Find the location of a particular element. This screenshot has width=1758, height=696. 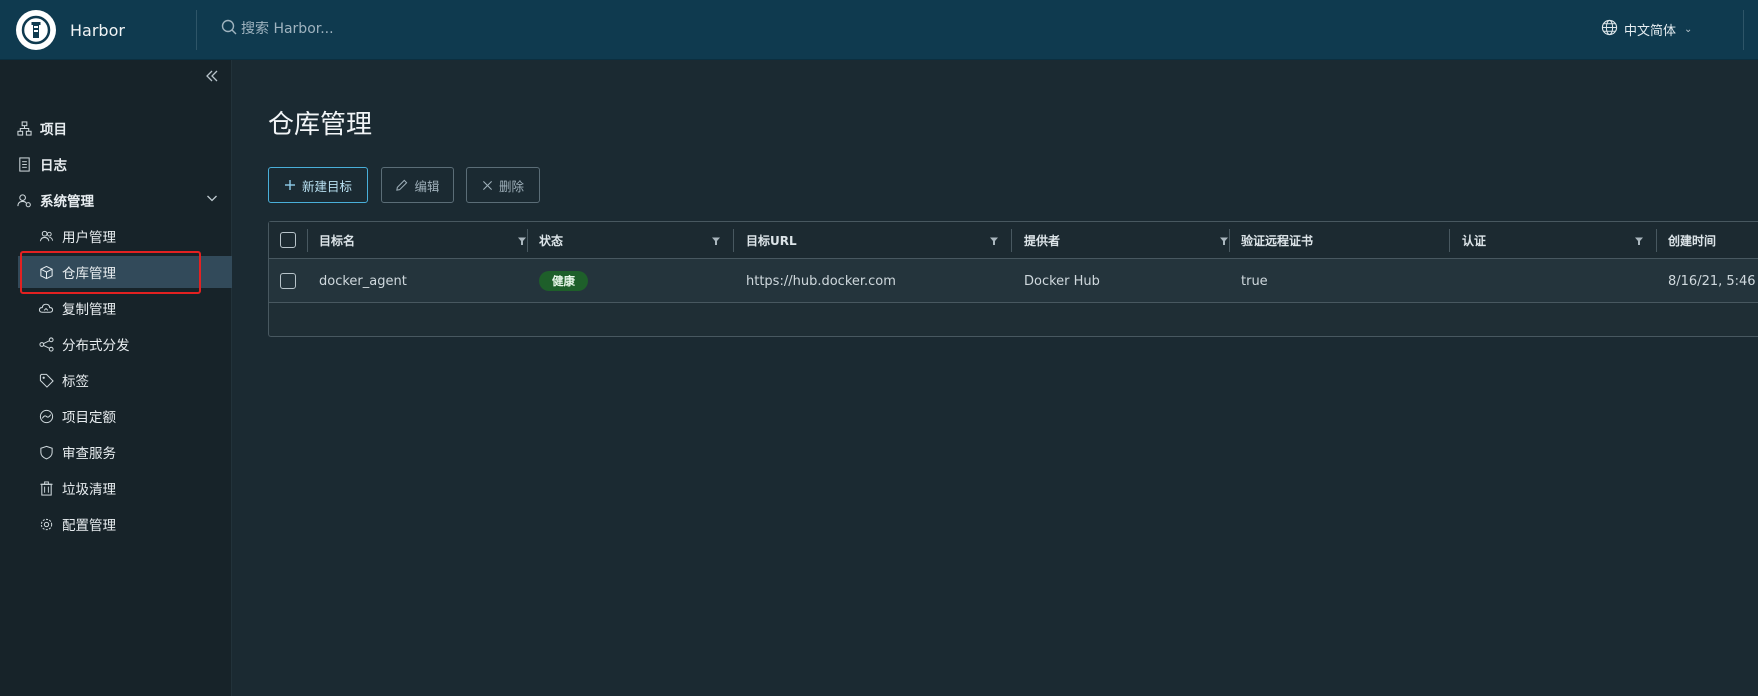

sidebar-item-label: 分布式分发 is located at coordinates (96, 346).